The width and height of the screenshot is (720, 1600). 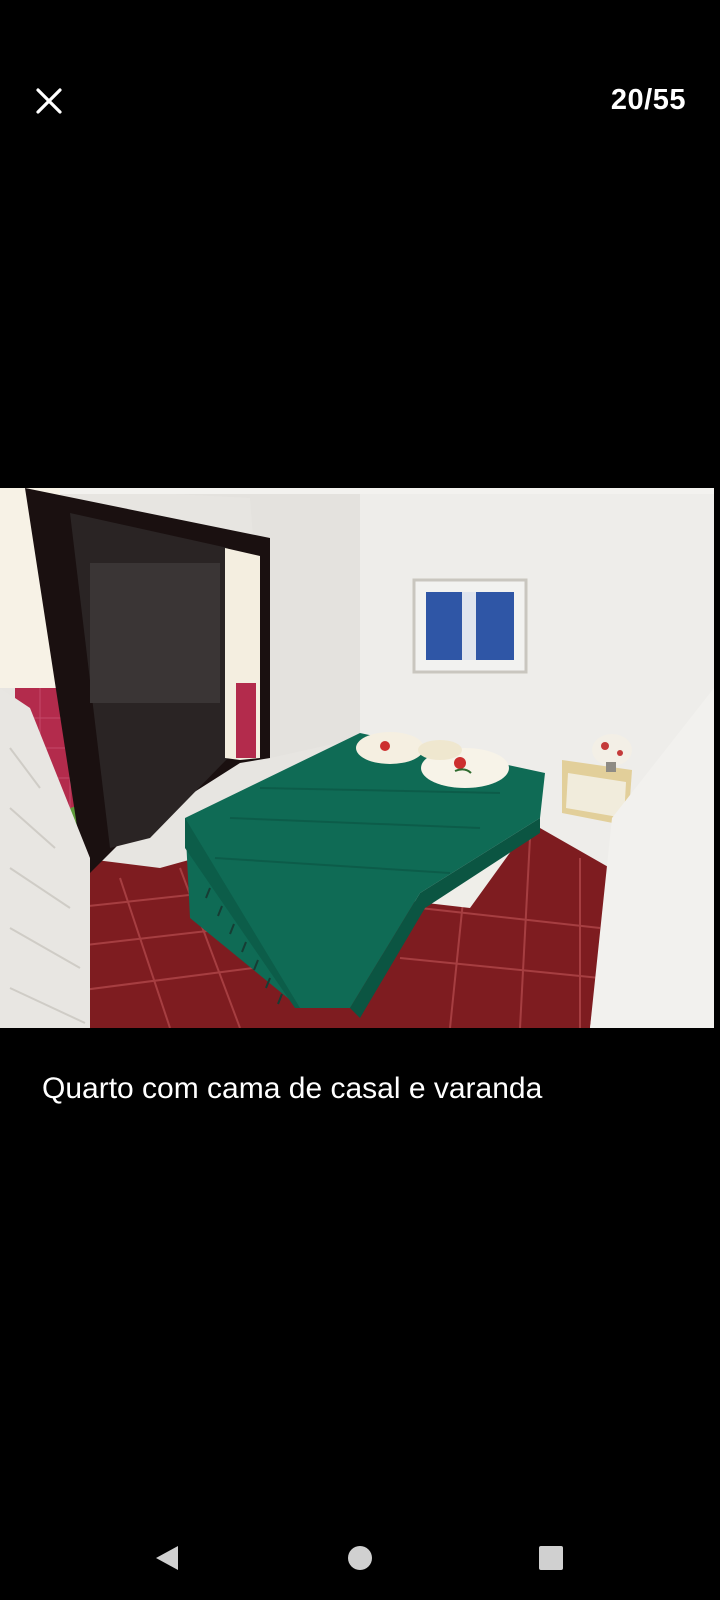 I want to click on photo-counter: 20/55, so click(x=648, y=100).